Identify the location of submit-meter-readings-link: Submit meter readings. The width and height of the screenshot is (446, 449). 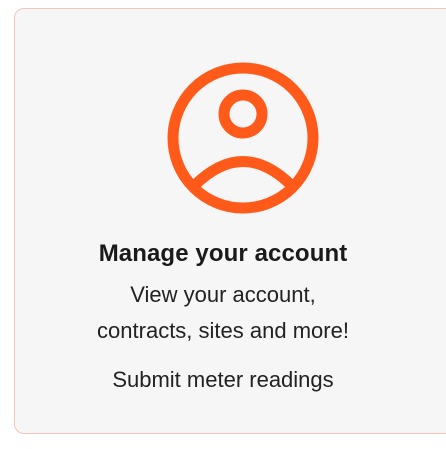
(223, 380).